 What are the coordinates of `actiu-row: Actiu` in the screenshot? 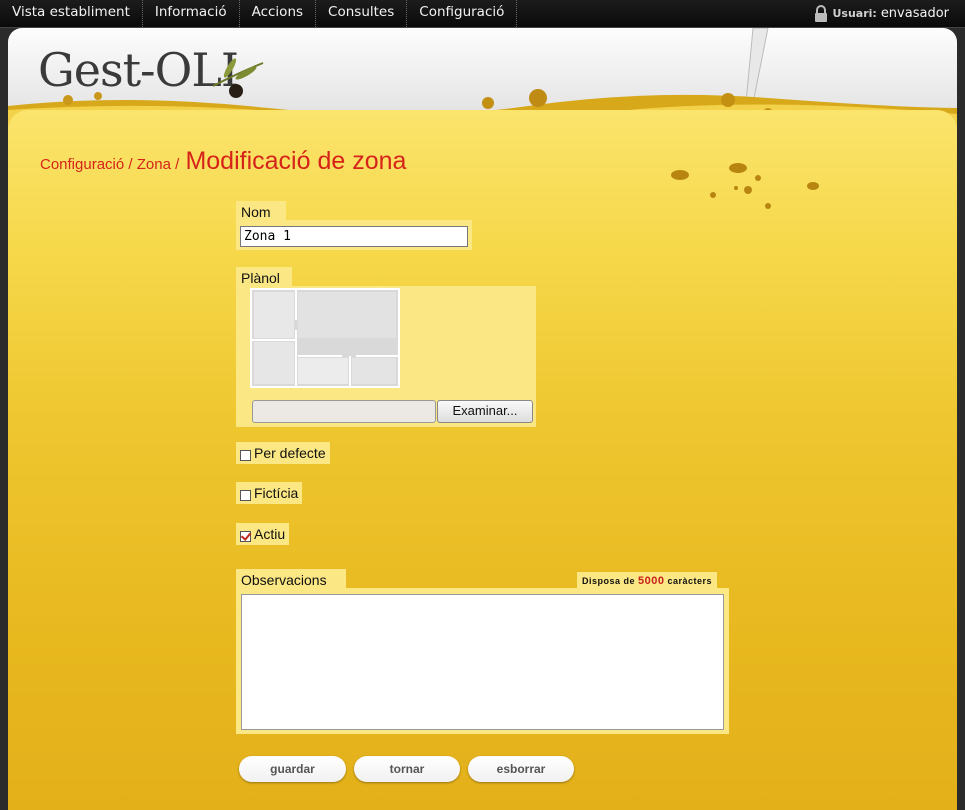 It's located at (263, 534).